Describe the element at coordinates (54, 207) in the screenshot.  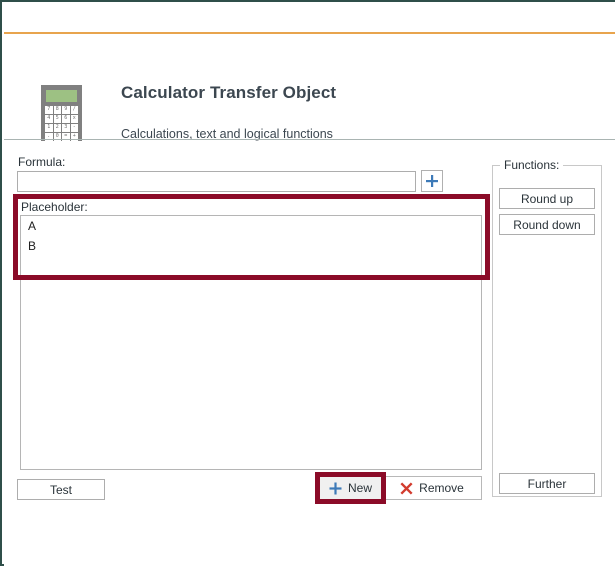
I see `placeholder-label: Placeholder:` at that location.